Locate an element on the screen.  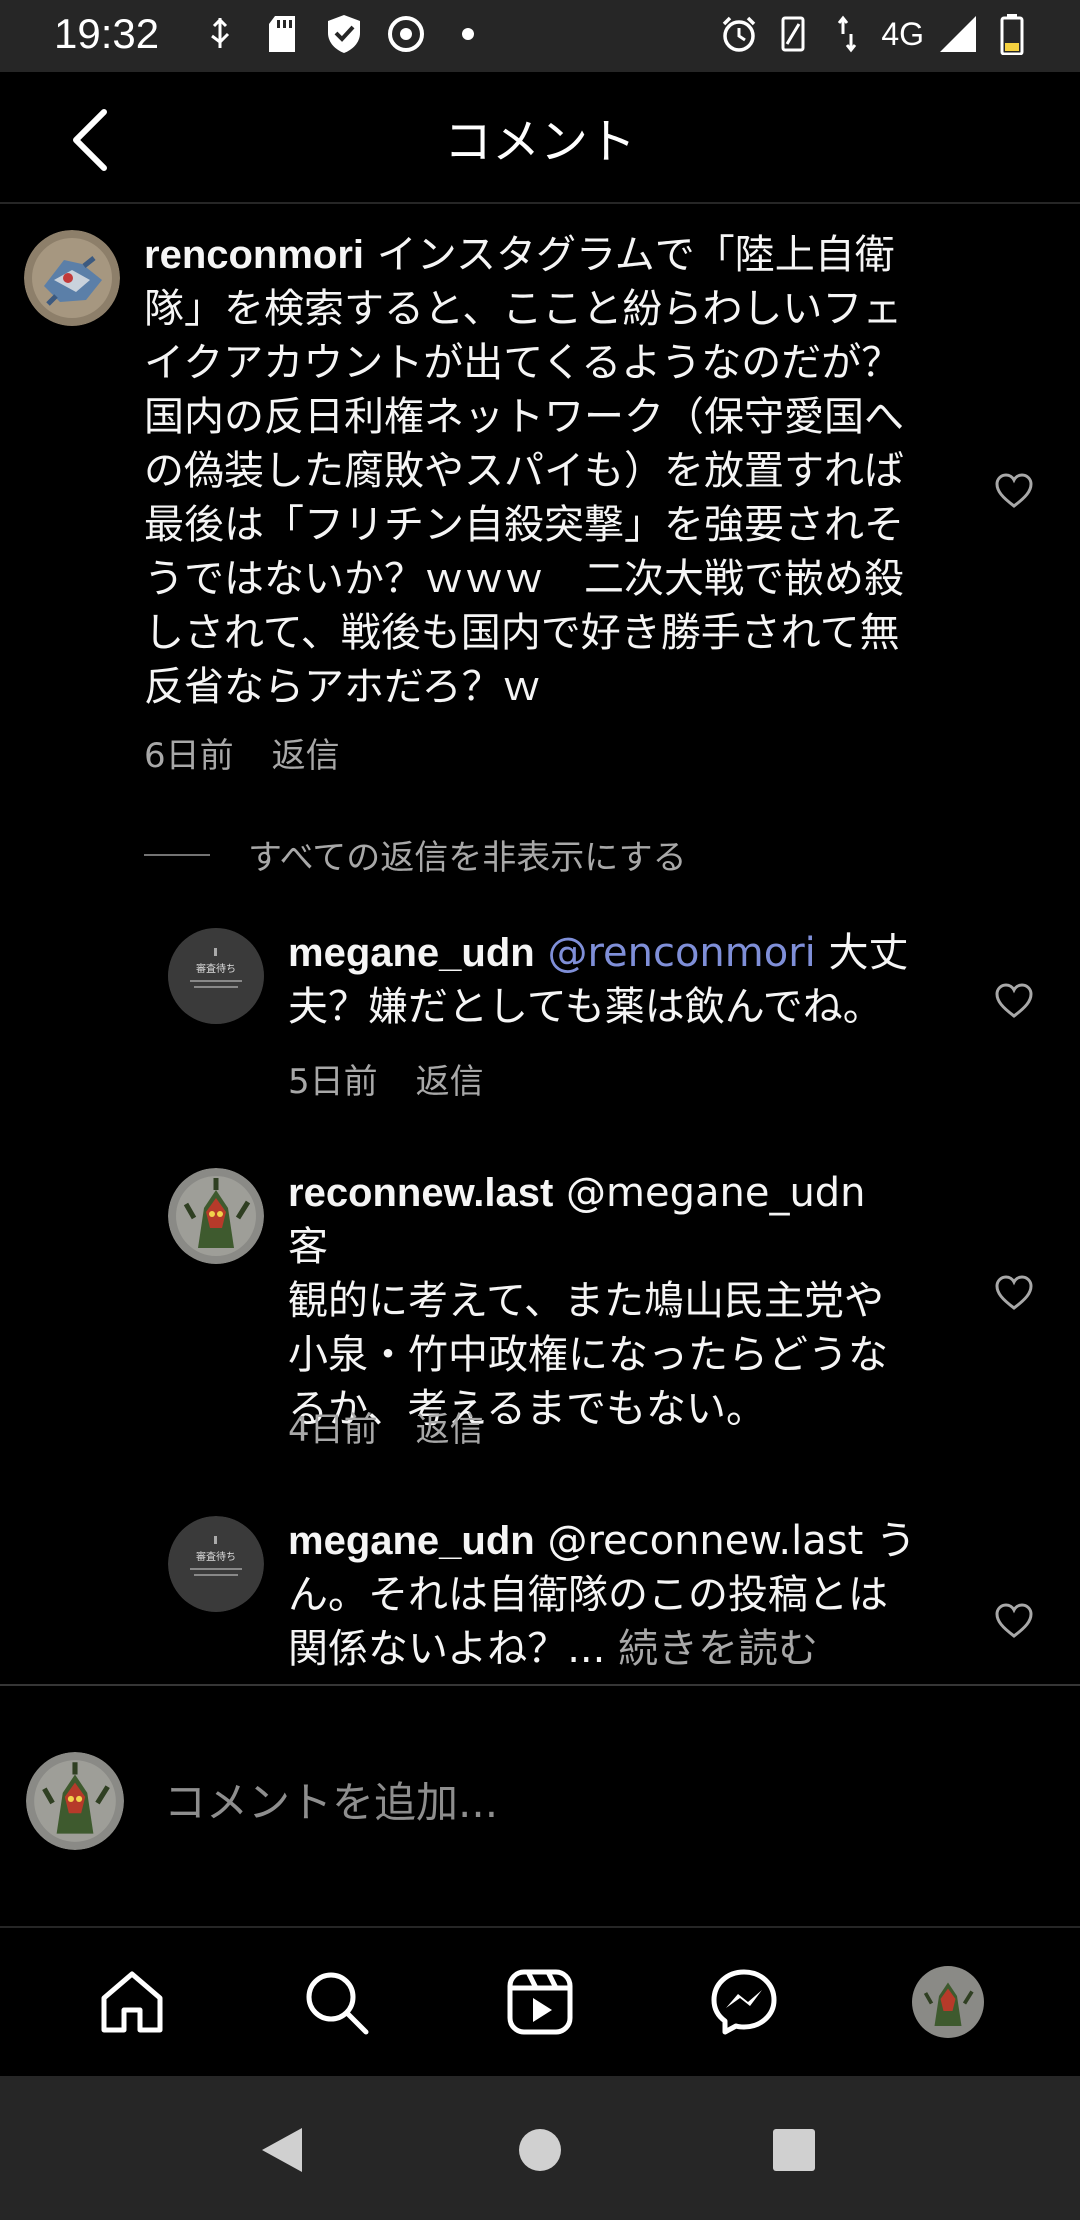
read-more-link: 続きを読む is located at coordinates (718, 1649).